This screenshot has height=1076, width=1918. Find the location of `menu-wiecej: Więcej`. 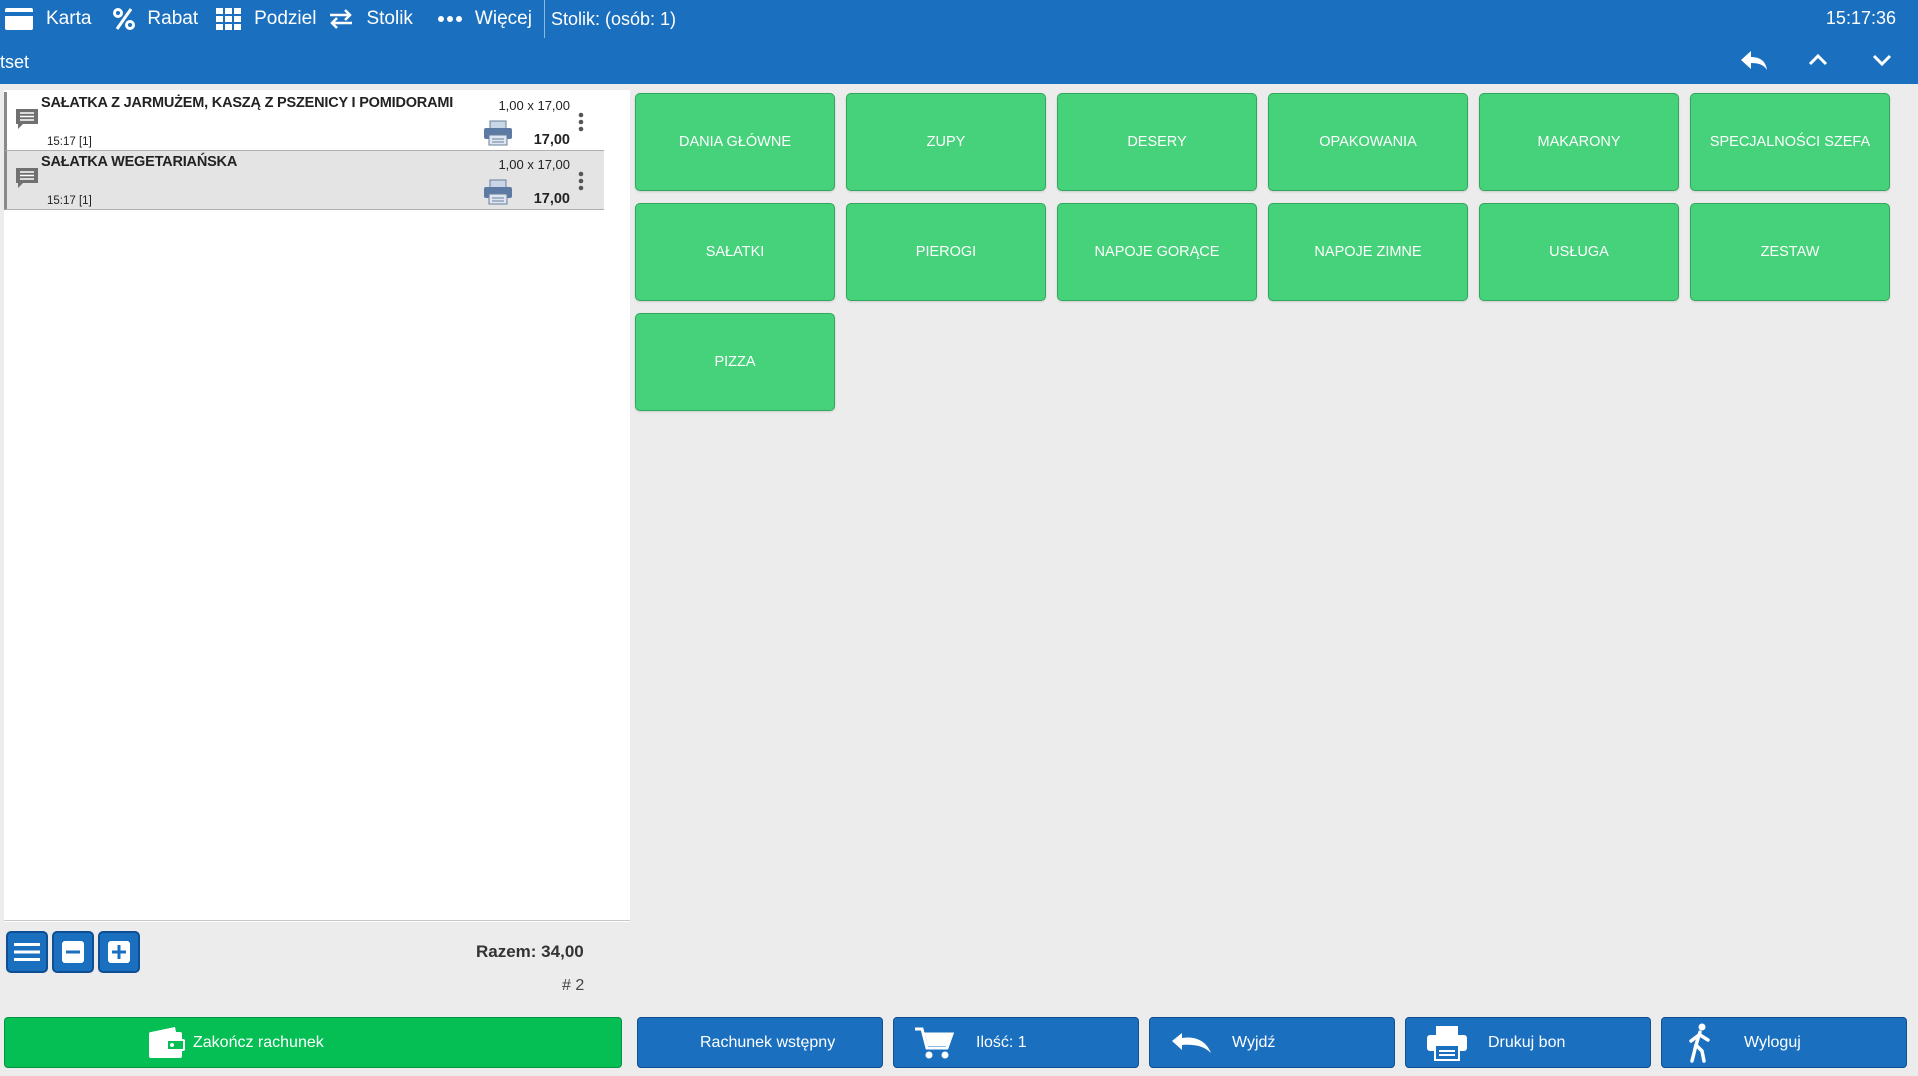

menu-wiecej: Więcej is located at coordinates (486, 19).